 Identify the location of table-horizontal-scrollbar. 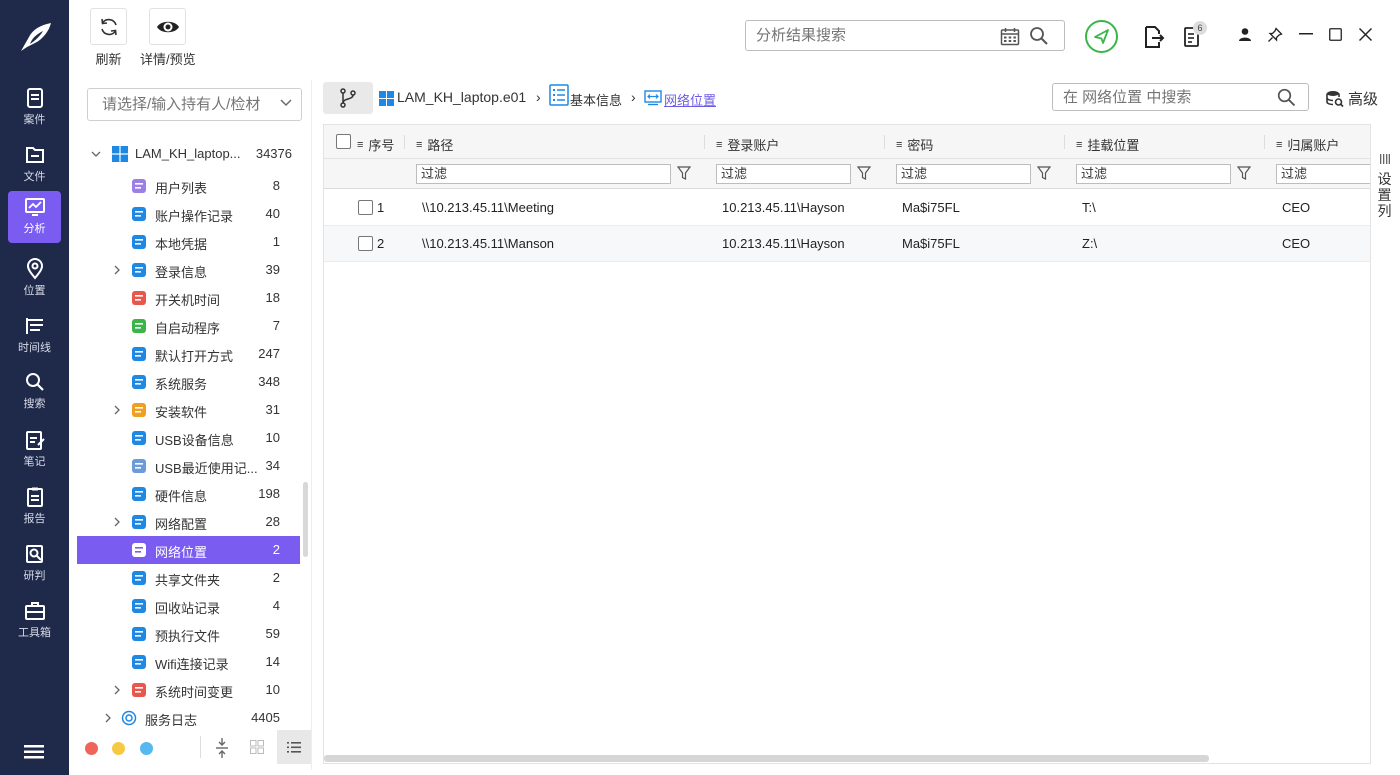
(766, 758).